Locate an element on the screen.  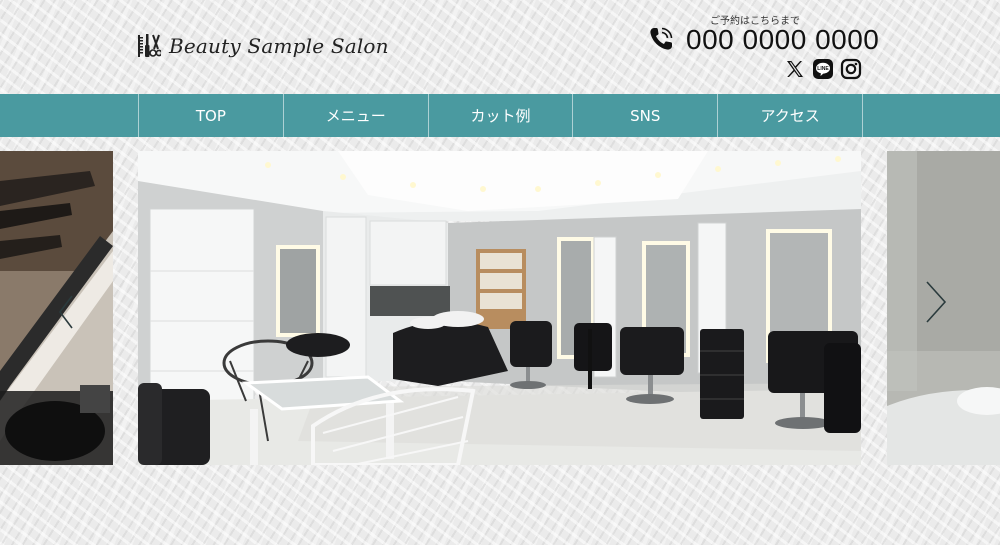
nav-item-cut-examples: カット例 is located at coordinates (501, 115).